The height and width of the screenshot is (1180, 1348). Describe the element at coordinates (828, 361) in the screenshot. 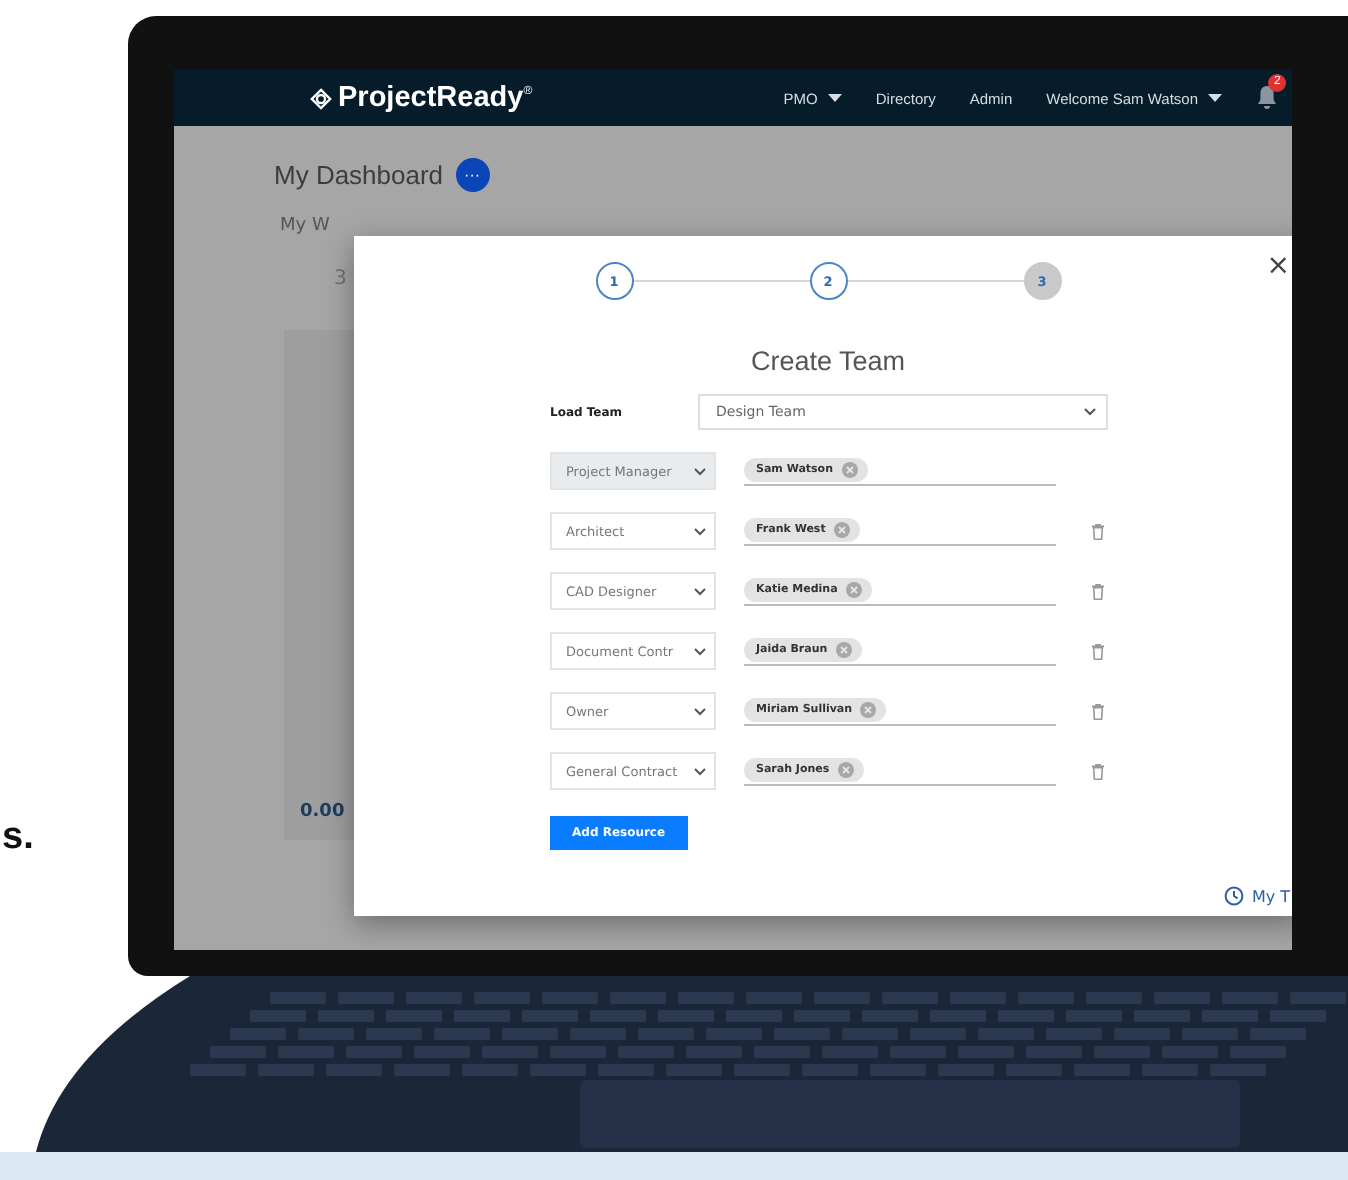

I see `modal-title: Create Team` at that location.